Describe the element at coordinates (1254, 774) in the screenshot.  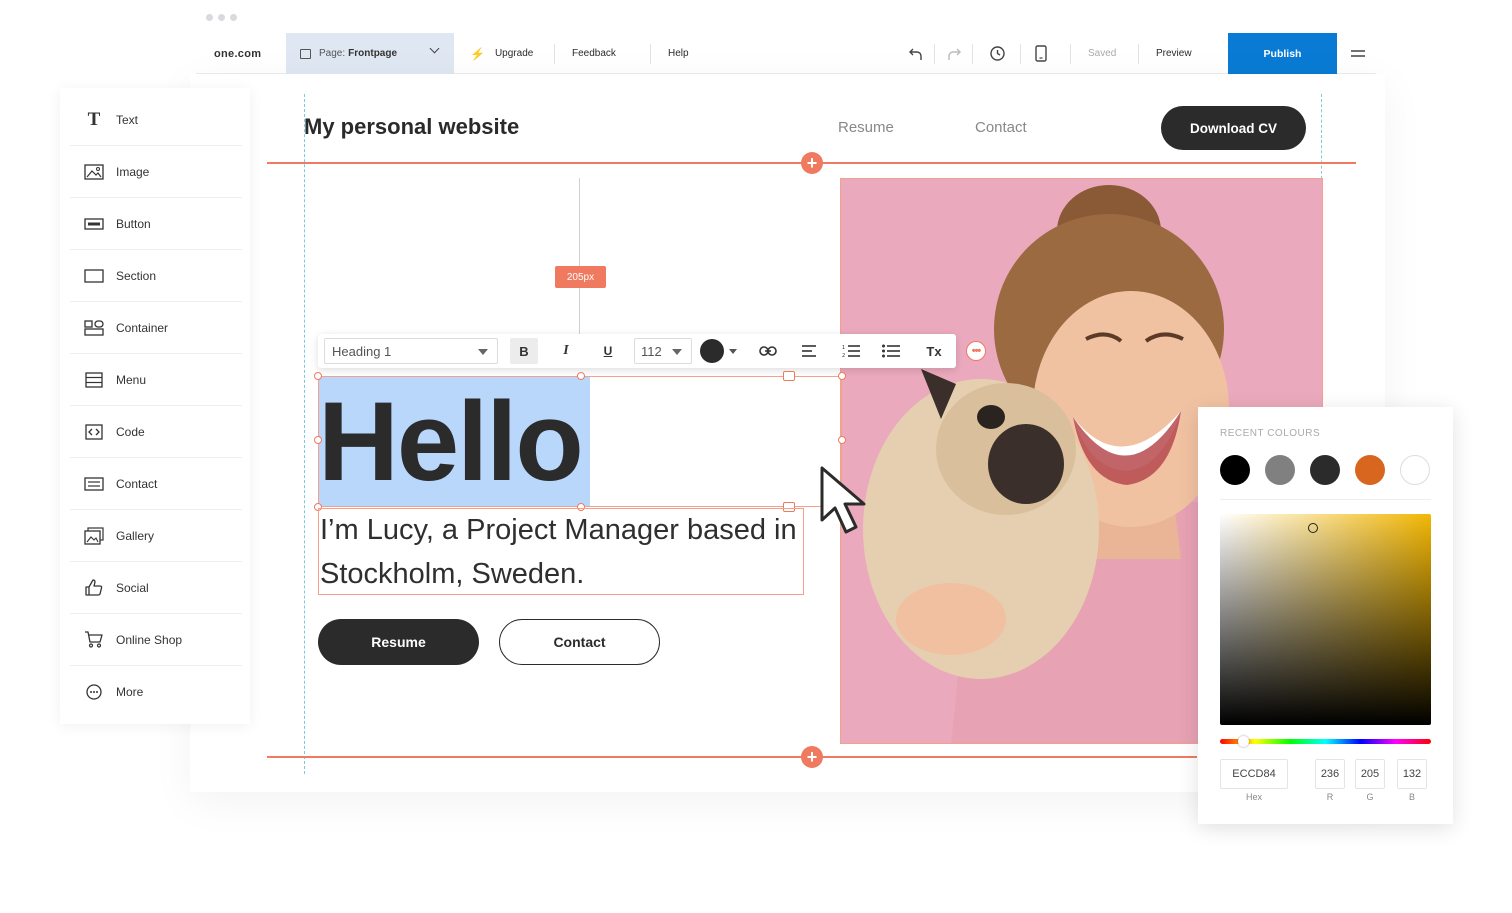
I see `hex-input: ECCD84` at that location.